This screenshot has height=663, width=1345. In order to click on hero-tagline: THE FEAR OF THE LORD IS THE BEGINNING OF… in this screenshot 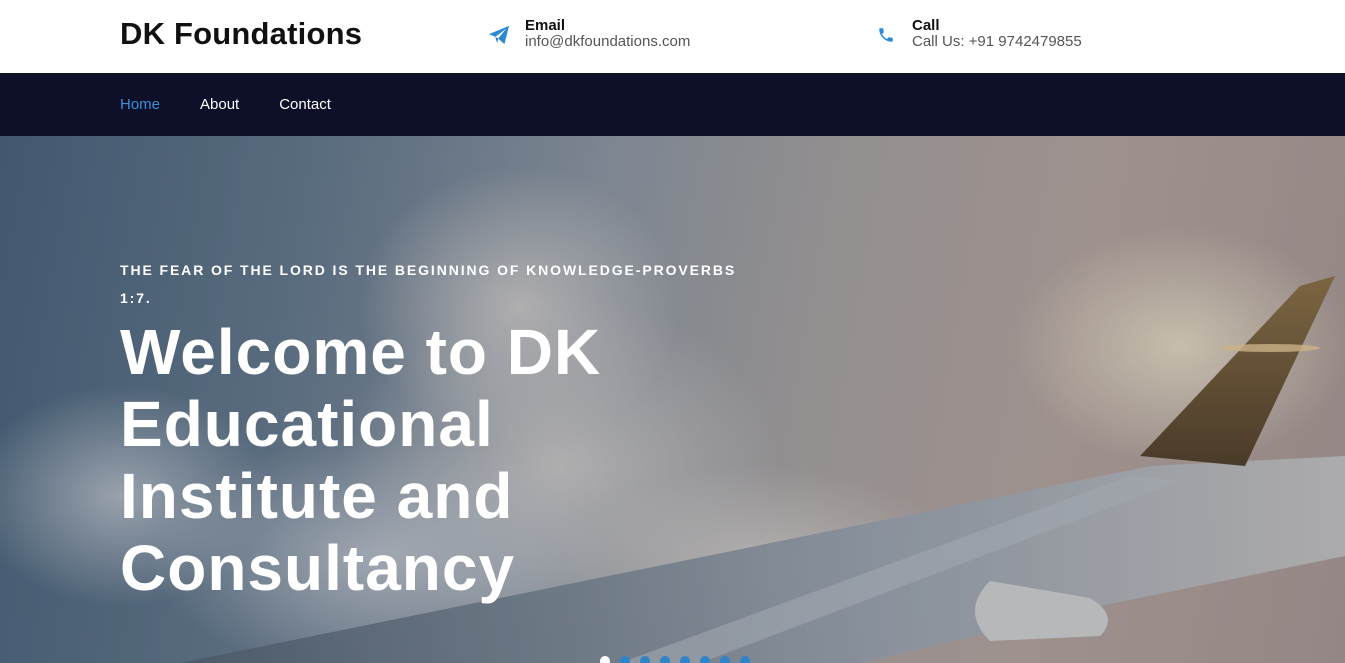, I will do `click(428, 284)`.